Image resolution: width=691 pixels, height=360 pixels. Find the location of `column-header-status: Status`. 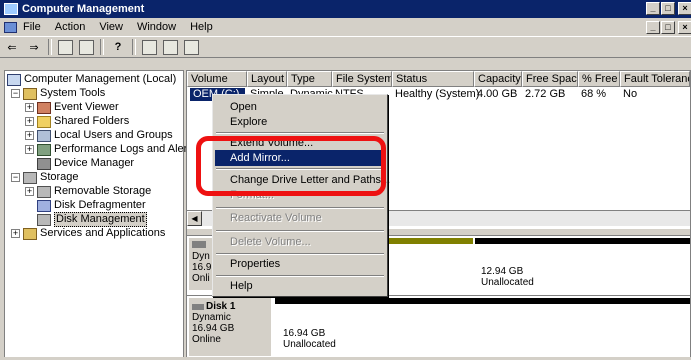

column-header-status: Status is located at coordinates (433, 79).